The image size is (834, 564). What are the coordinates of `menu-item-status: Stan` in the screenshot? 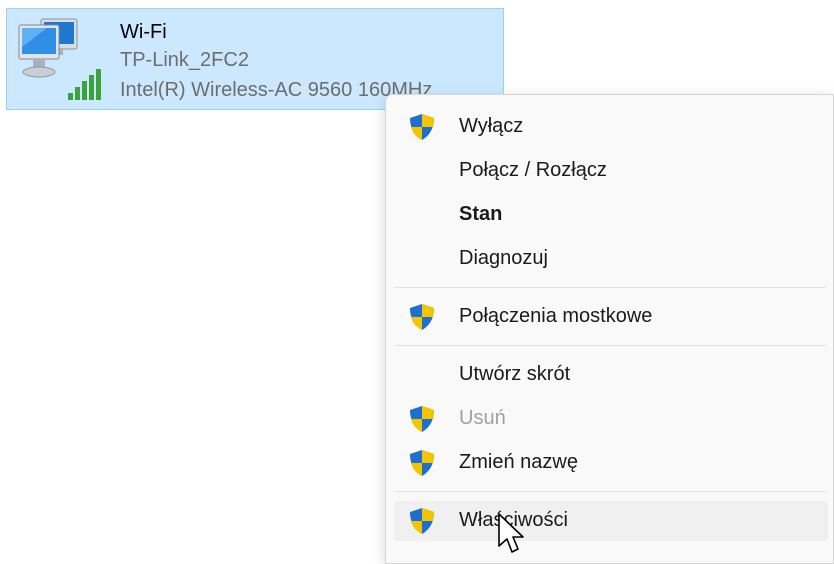 It's located at (611, 215).